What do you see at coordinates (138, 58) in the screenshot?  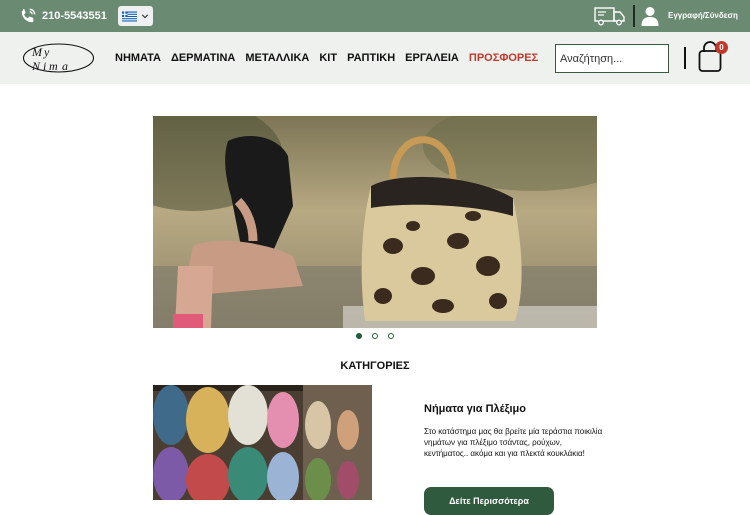 I see `nav-item-yarns: ΝΗΜΑΤΑ` at bounding box center [138, 58].